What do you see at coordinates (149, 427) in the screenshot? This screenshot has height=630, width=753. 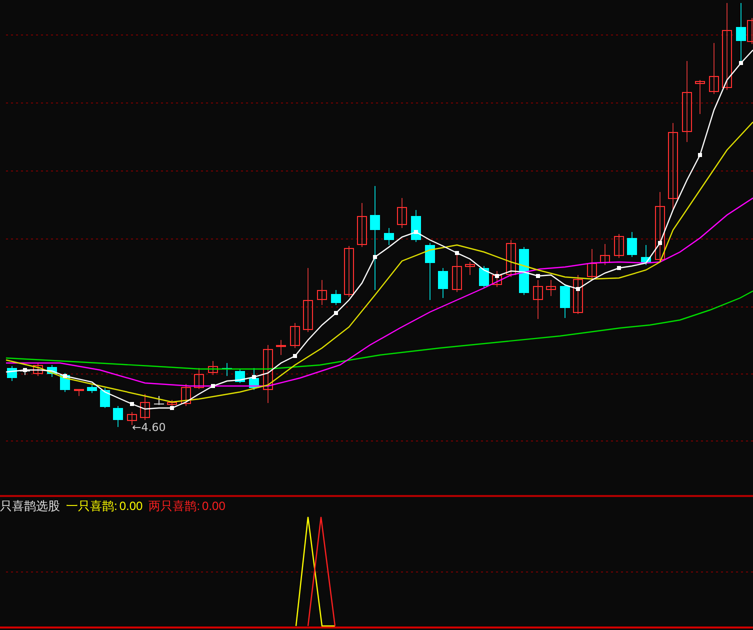 I see `price-label: ←4.60` at bounding box center [149, 427].